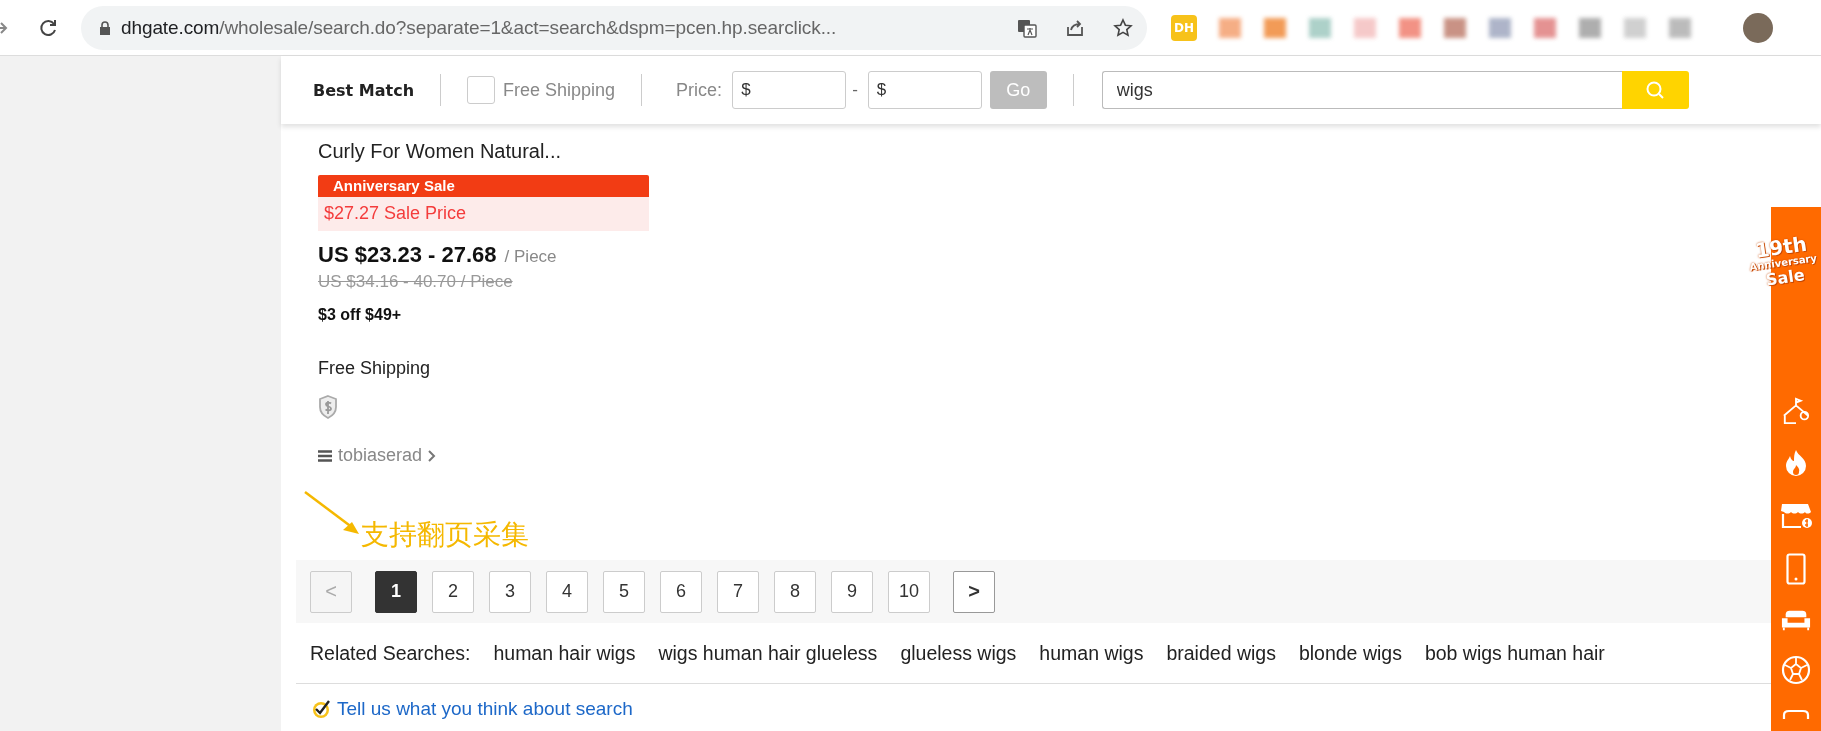  What do you see at coordinates (105, 27) in the screenshot?
I see `lock-icon` at bounding box center [105, 27].